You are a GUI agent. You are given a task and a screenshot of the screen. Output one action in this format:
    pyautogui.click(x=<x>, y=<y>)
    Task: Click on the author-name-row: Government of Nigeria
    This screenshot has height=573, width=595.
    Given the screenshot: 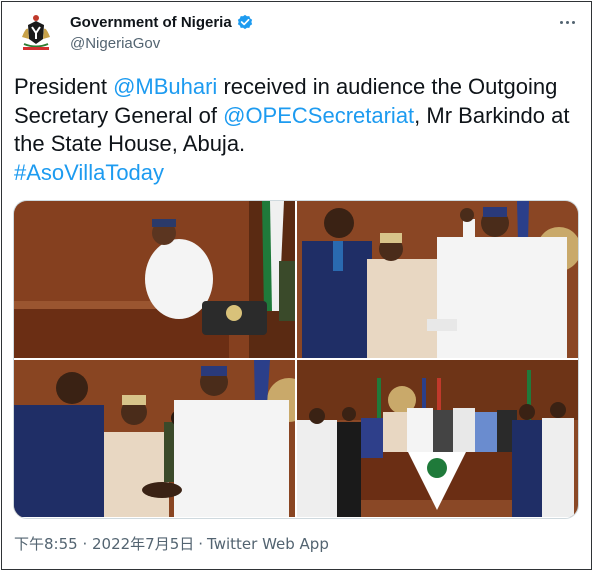 What is the action you would take?
    pyautogui.click(x=162, y=22)
    